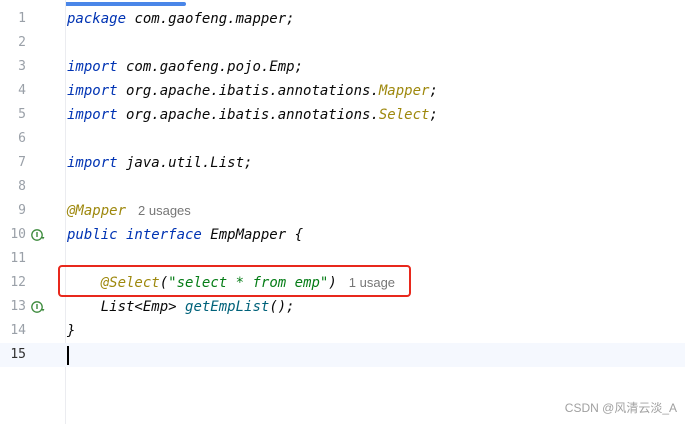 This screenshot has width=685, height=424. Describe the element at coordinates (210, 19) in the screenshot. I see `code-token: com.gaofeng.mapper;` at that location.